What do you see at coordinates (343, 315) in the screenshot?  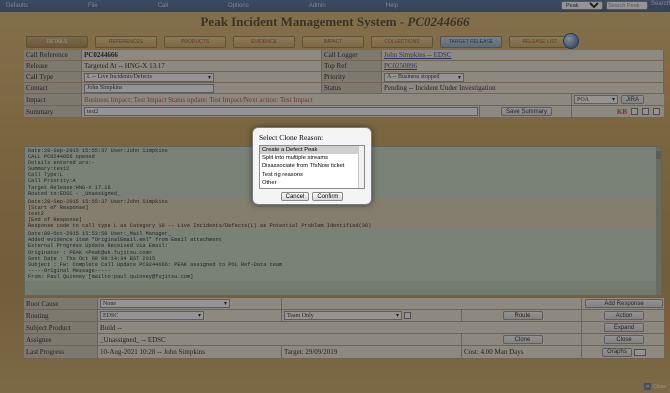 I see `team-select: Team Only ▾` at bounding box center [343, 315].